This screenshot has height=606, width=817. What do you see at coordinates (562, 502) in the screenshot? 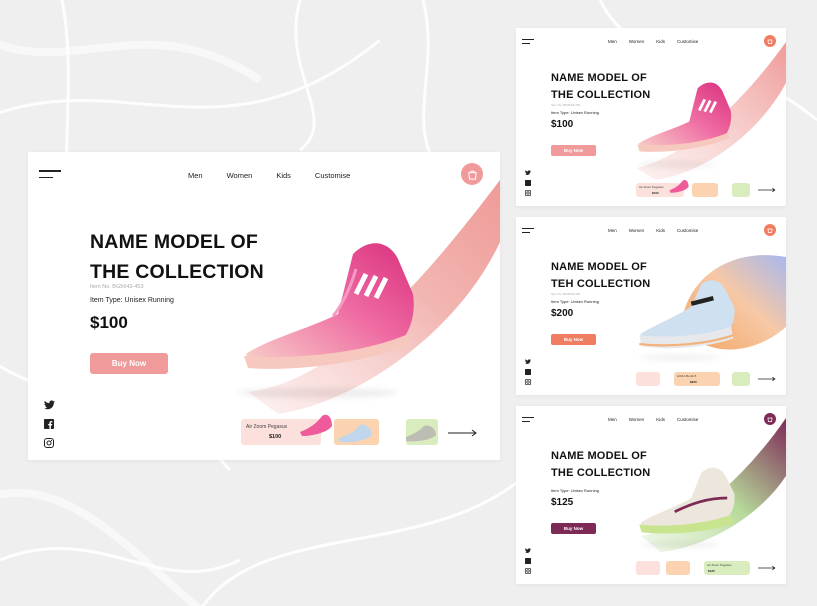
I see `product-price: $125` at bounding box center [562, 502].